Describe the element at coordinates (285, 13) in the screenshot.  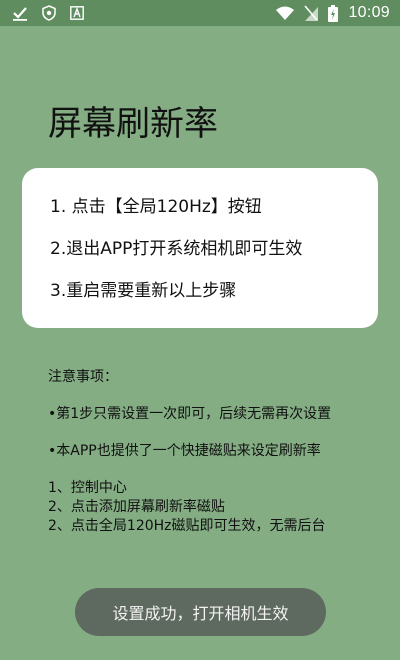
I see `wifi-icon` at that location.